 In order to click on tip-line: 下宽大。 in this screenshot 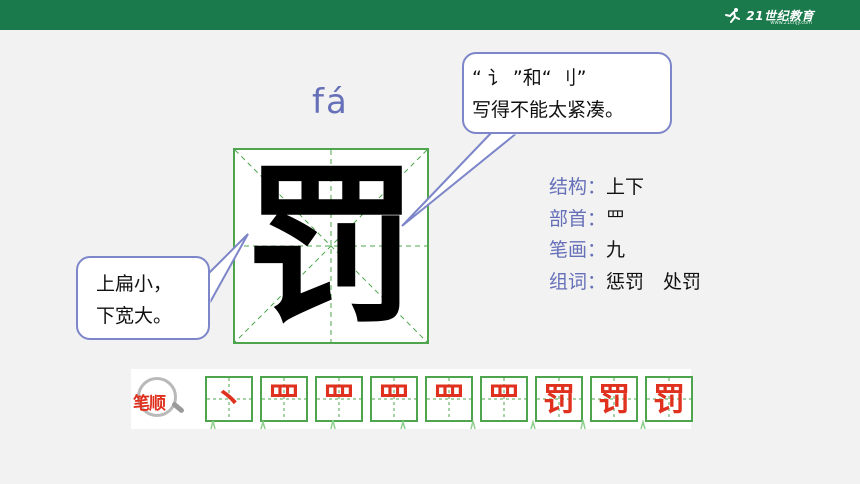, I will do `click(134, 316)`.